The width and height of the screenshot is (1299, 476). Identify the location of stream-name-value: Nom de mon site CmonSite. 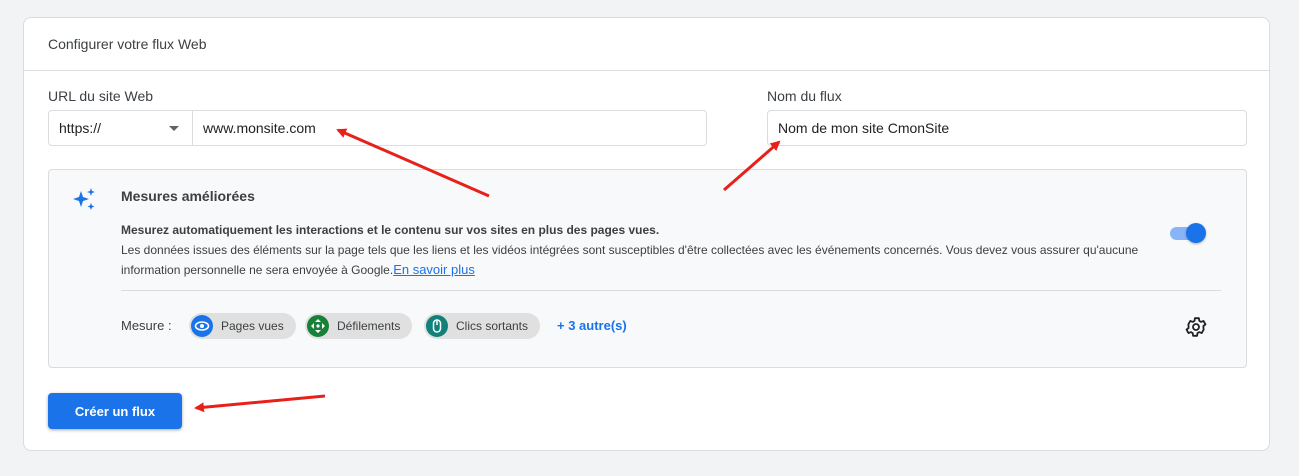
(864, 128).